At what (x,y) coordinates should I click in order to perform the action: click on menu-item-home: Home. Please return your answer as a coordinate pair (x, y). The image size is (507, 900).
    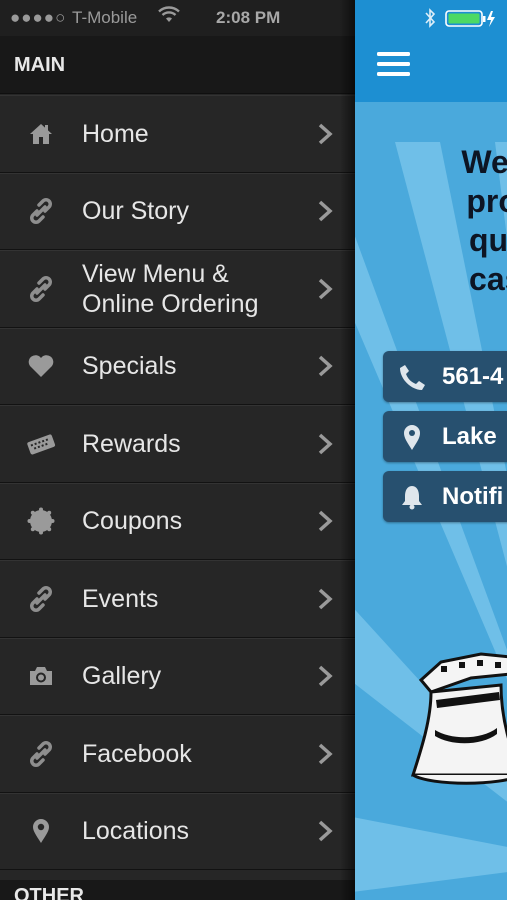
    Looking at the image, I should click on (177, 134).